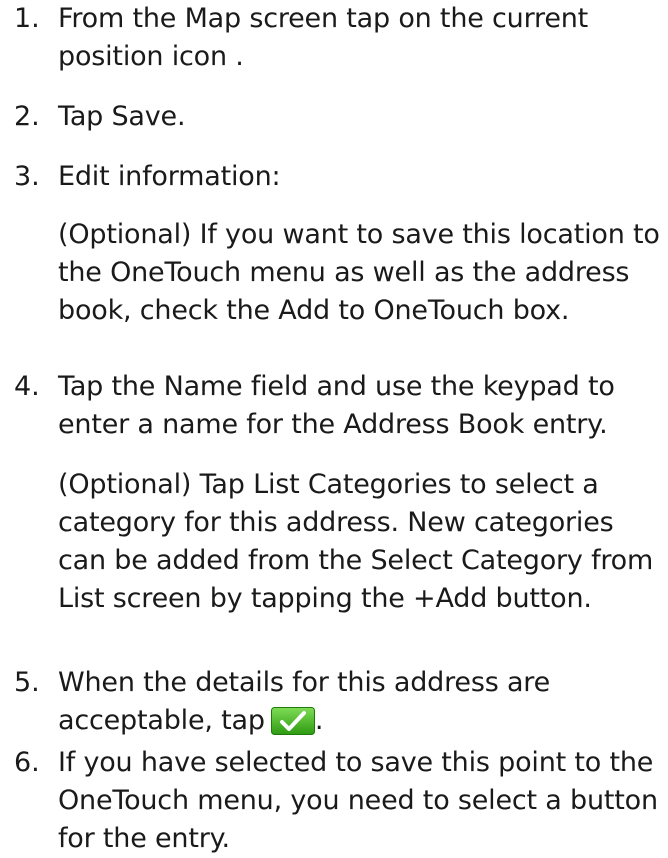 The height and width of the screenshot is (858, 668). What do you see at coordinates (319, 720) in the screenshot?
I see `step-text-after-icon: .` at bounding box center [319, 720].